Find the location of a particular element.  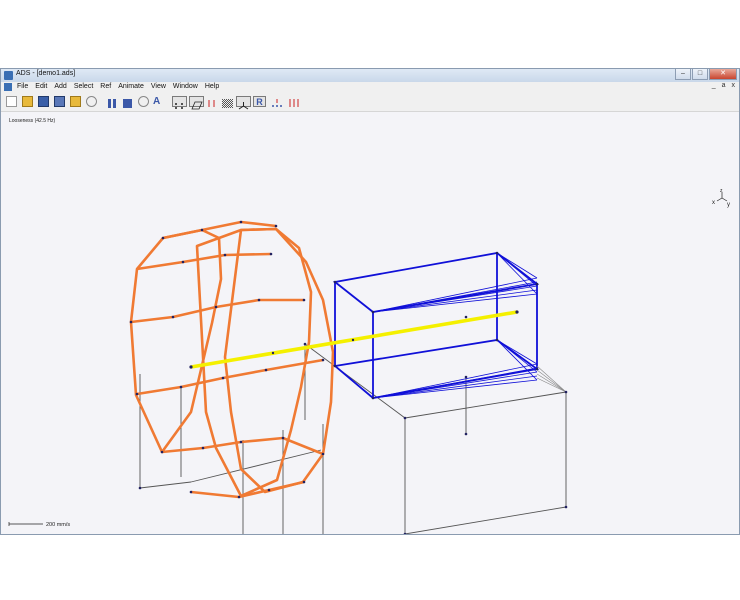

title-bar: ADS - [demo1.ads] – □ ✕ is located at coordinates (370, 75).